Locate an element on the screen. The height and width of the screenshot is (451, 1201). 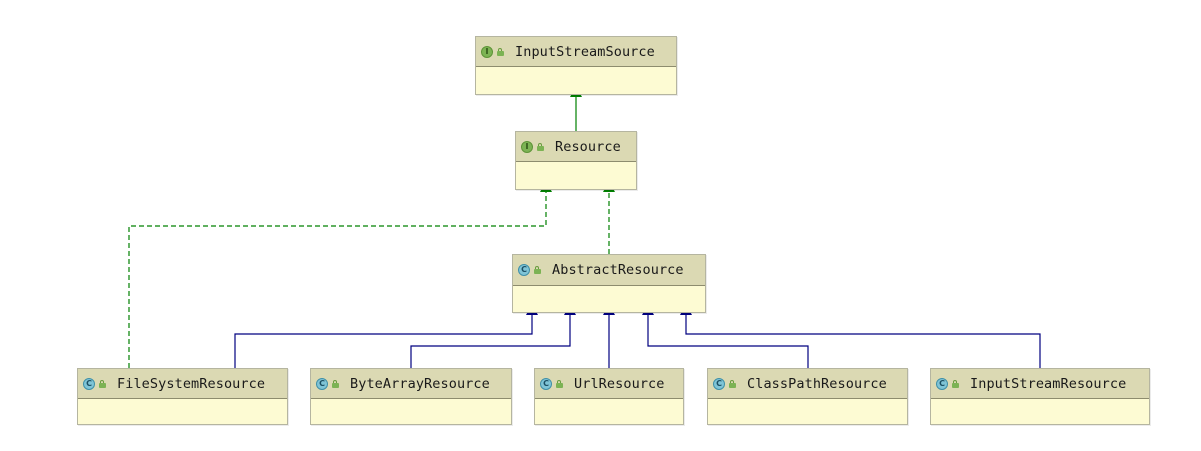
edge-byte-array-resource-extends-abstract-resource is located at coordinates (493, 336).